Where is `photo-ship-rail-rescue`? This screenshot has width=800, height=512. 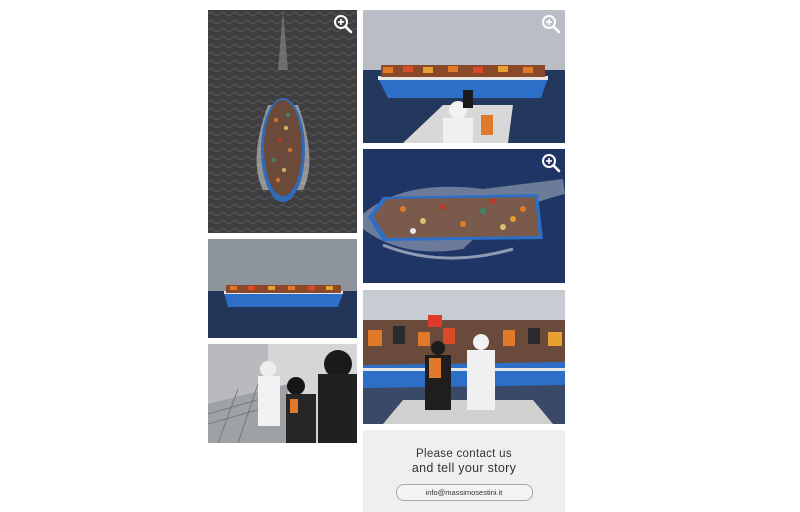 photo-ship-rail-rescue is located at coordinates (282, 393).